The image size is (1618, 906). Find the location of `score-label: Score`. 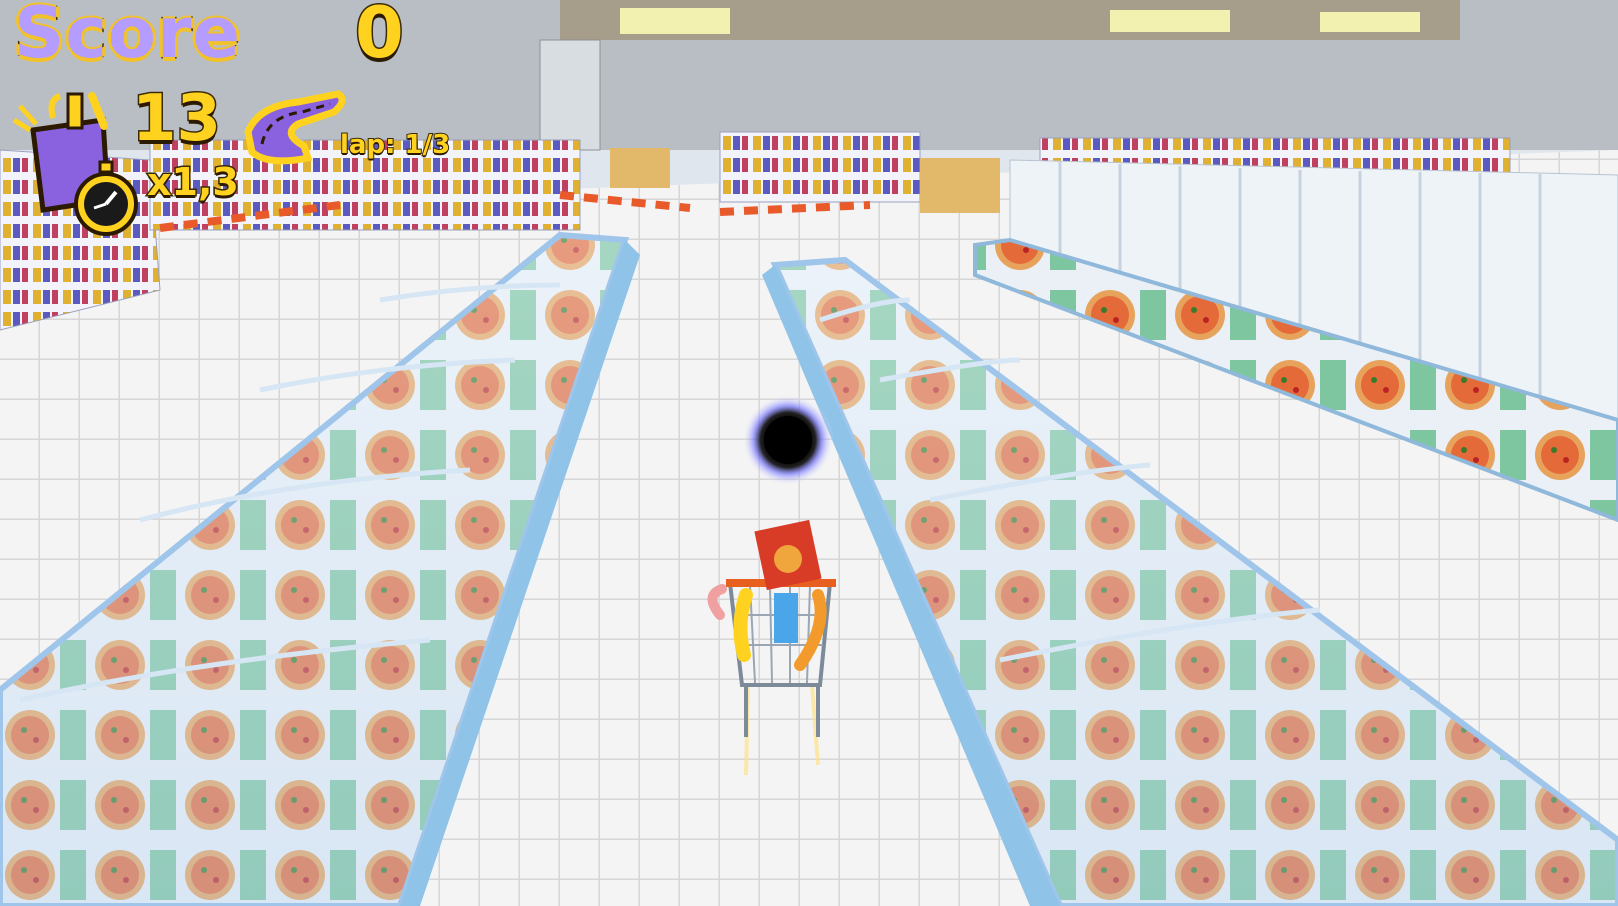

score-label: Score is located at coordinates (127, 38).